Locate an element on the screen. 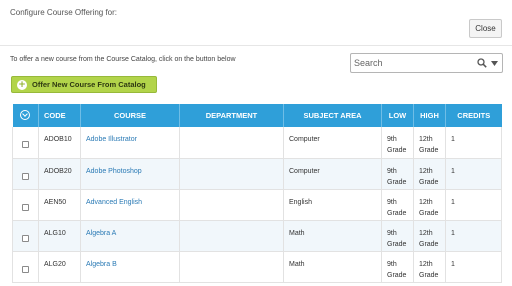 This screenshot has height=286, width=512. code-cell: AEN50 is located at coordinates (59, 205).